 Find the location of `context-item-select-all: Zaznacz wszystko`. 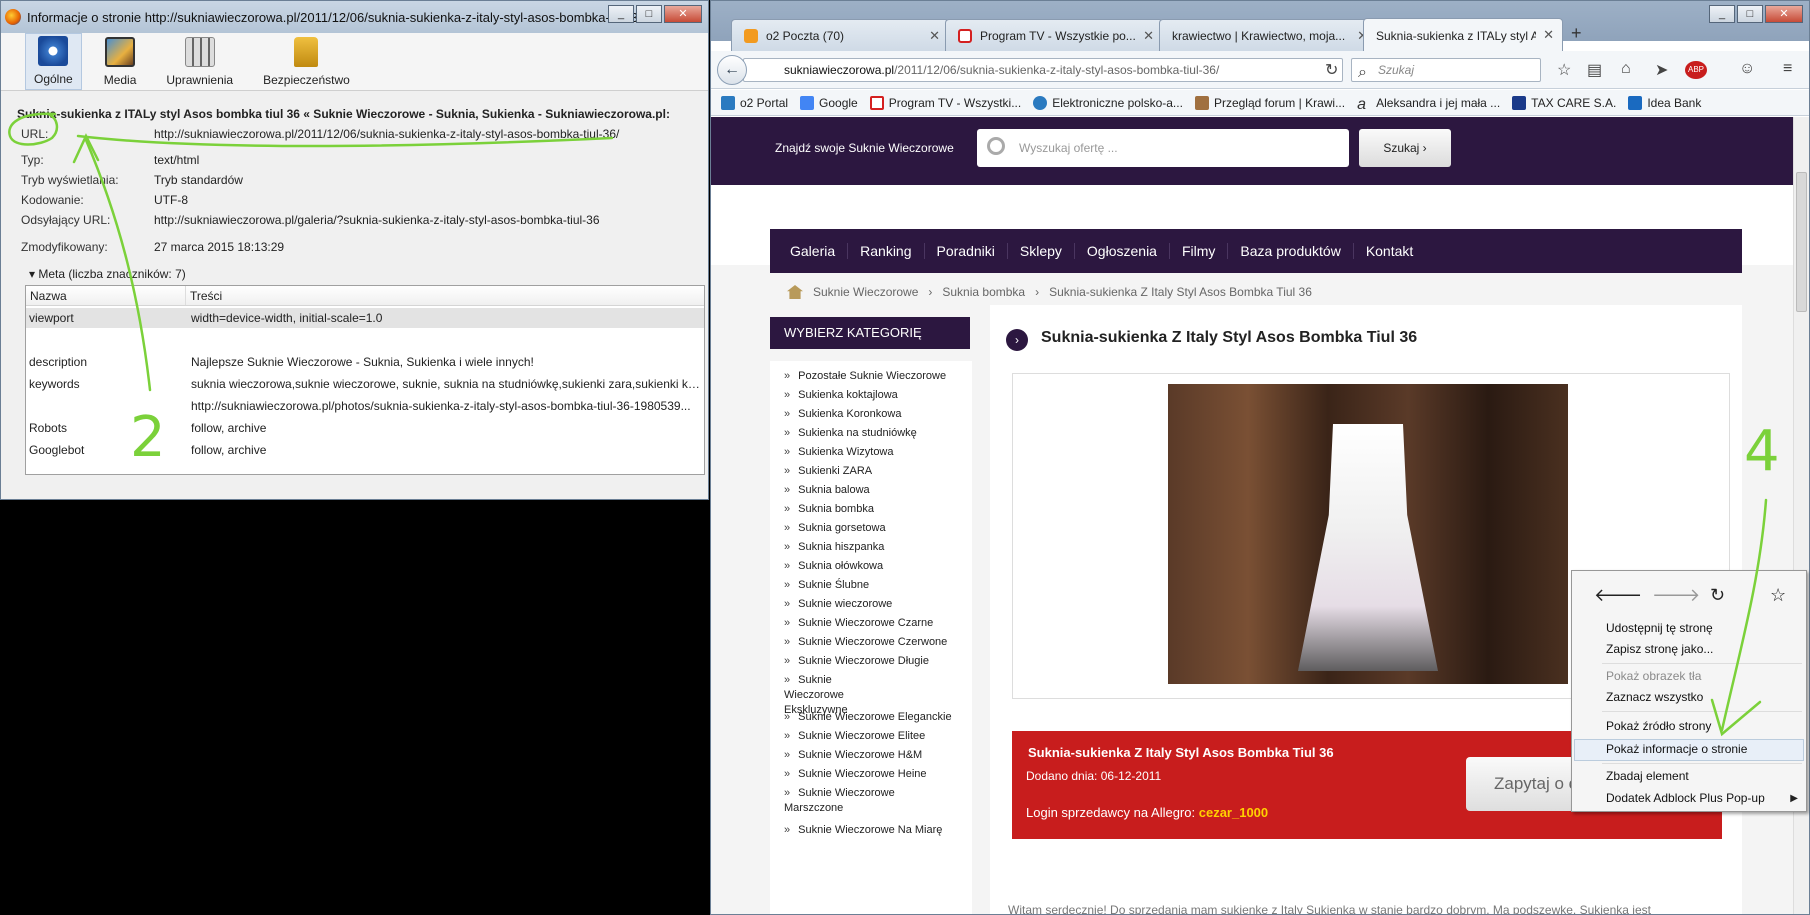

context-item-select-all: Zaznacz wszystko is located at coordinates (1654, 697).